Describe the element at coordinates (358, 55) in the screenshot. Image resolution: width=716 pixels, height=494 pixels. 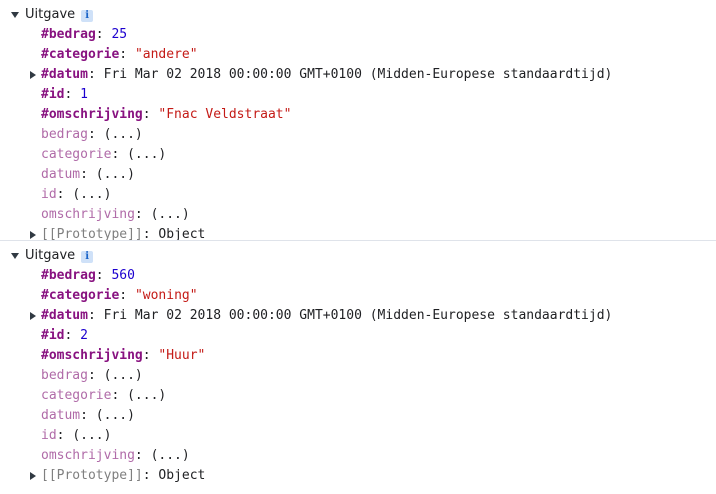
I see `own-property-row: #categorie: "andere"` at that location.